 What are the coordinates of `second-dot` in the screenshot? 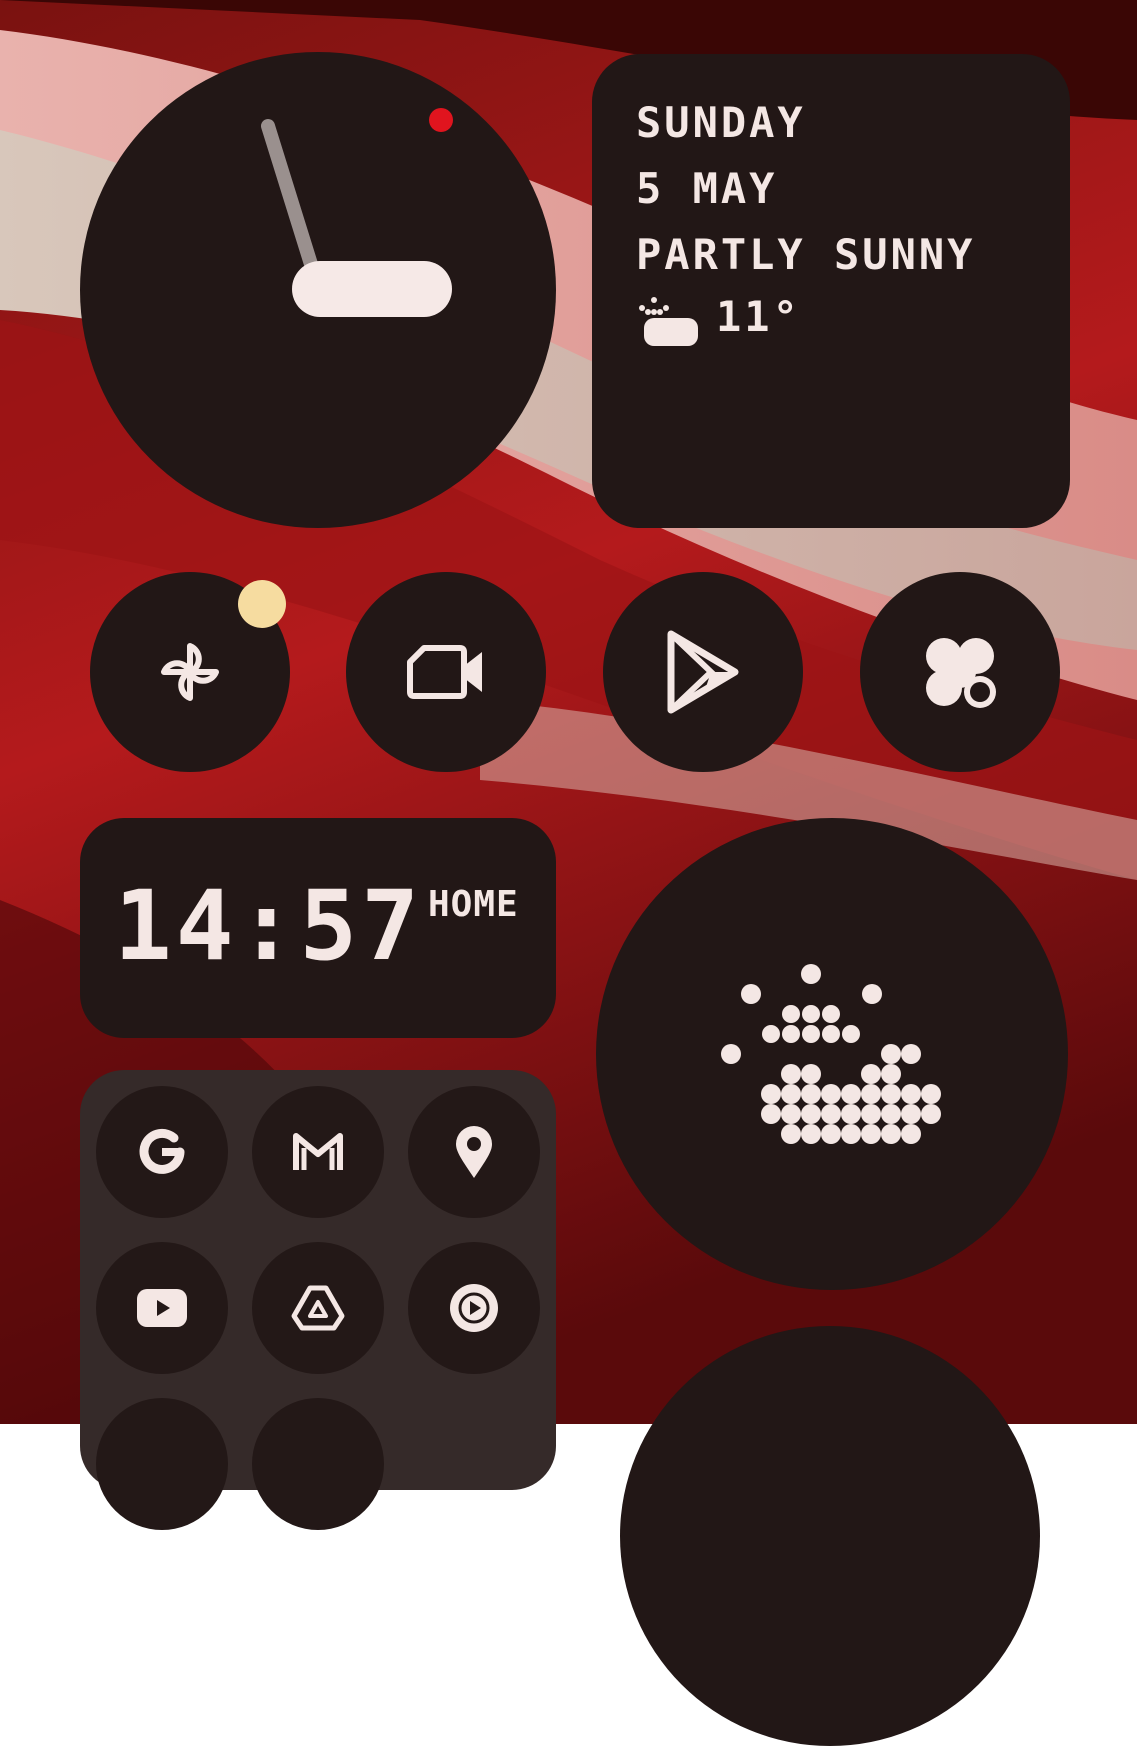 It's located at (441, 120).